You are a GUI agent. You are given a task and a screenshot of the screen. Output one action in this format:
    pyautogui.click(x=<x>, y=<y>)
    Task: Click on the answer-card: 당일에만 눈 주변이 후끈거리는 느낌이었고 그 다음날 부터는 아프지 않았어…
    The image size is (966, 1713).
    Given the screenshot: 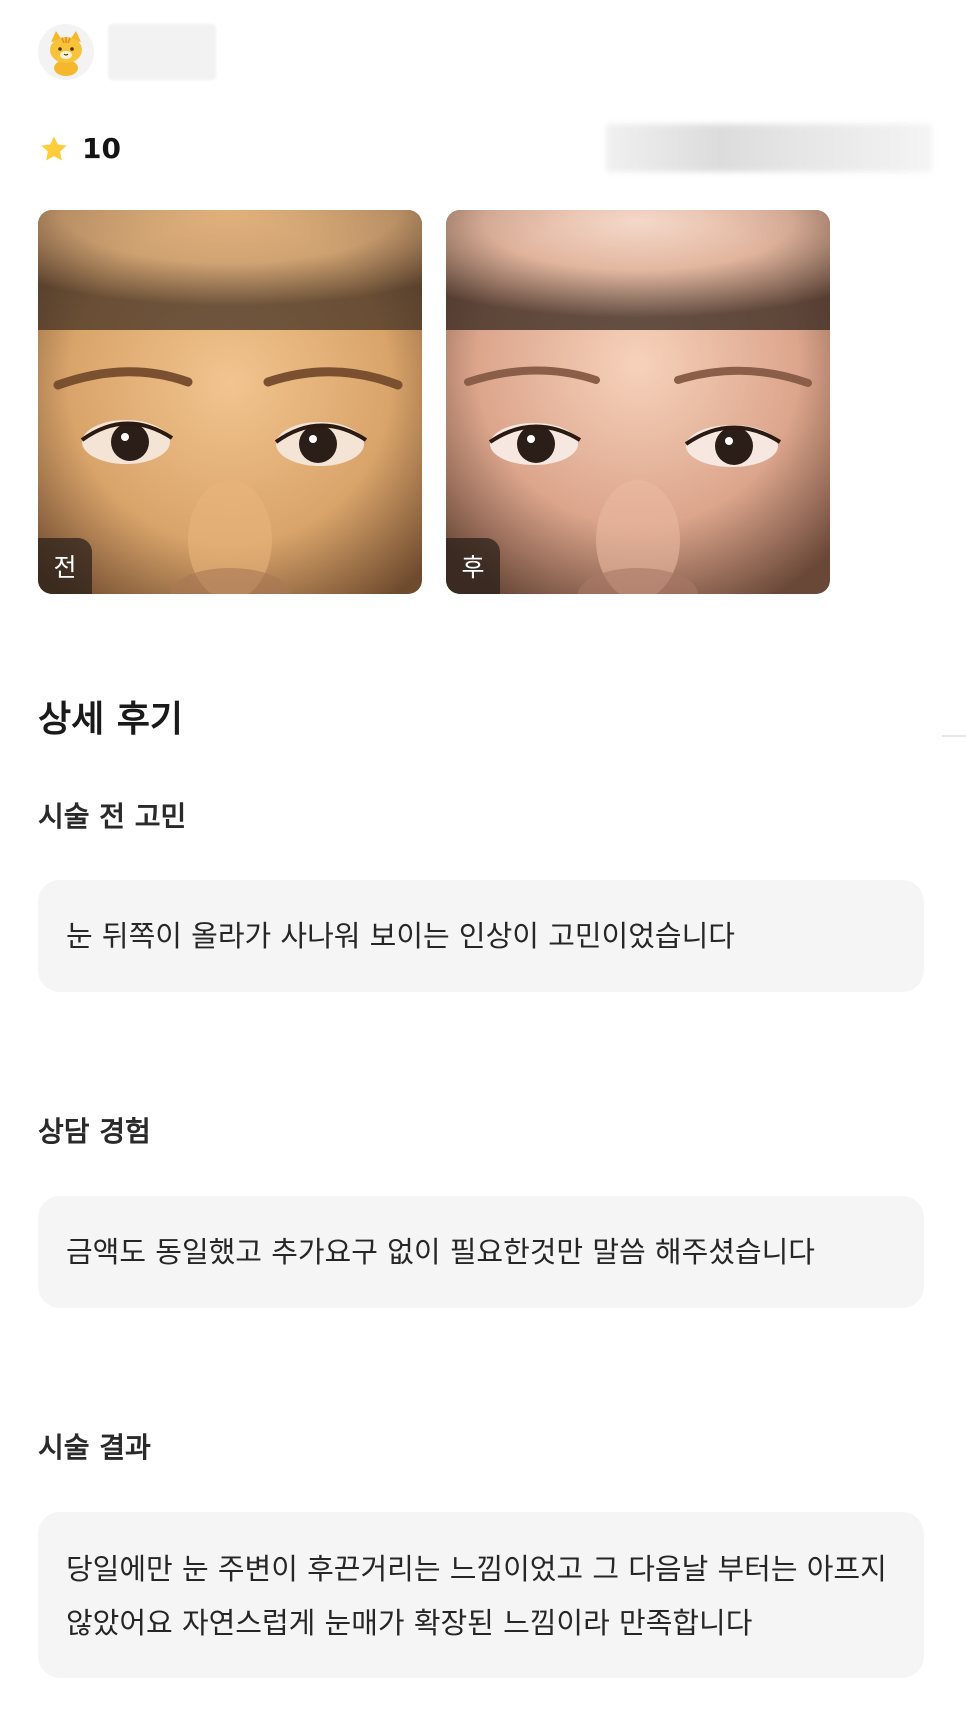 What is the action you would take?
    pyautogui.click(x=481, y=1595)
    